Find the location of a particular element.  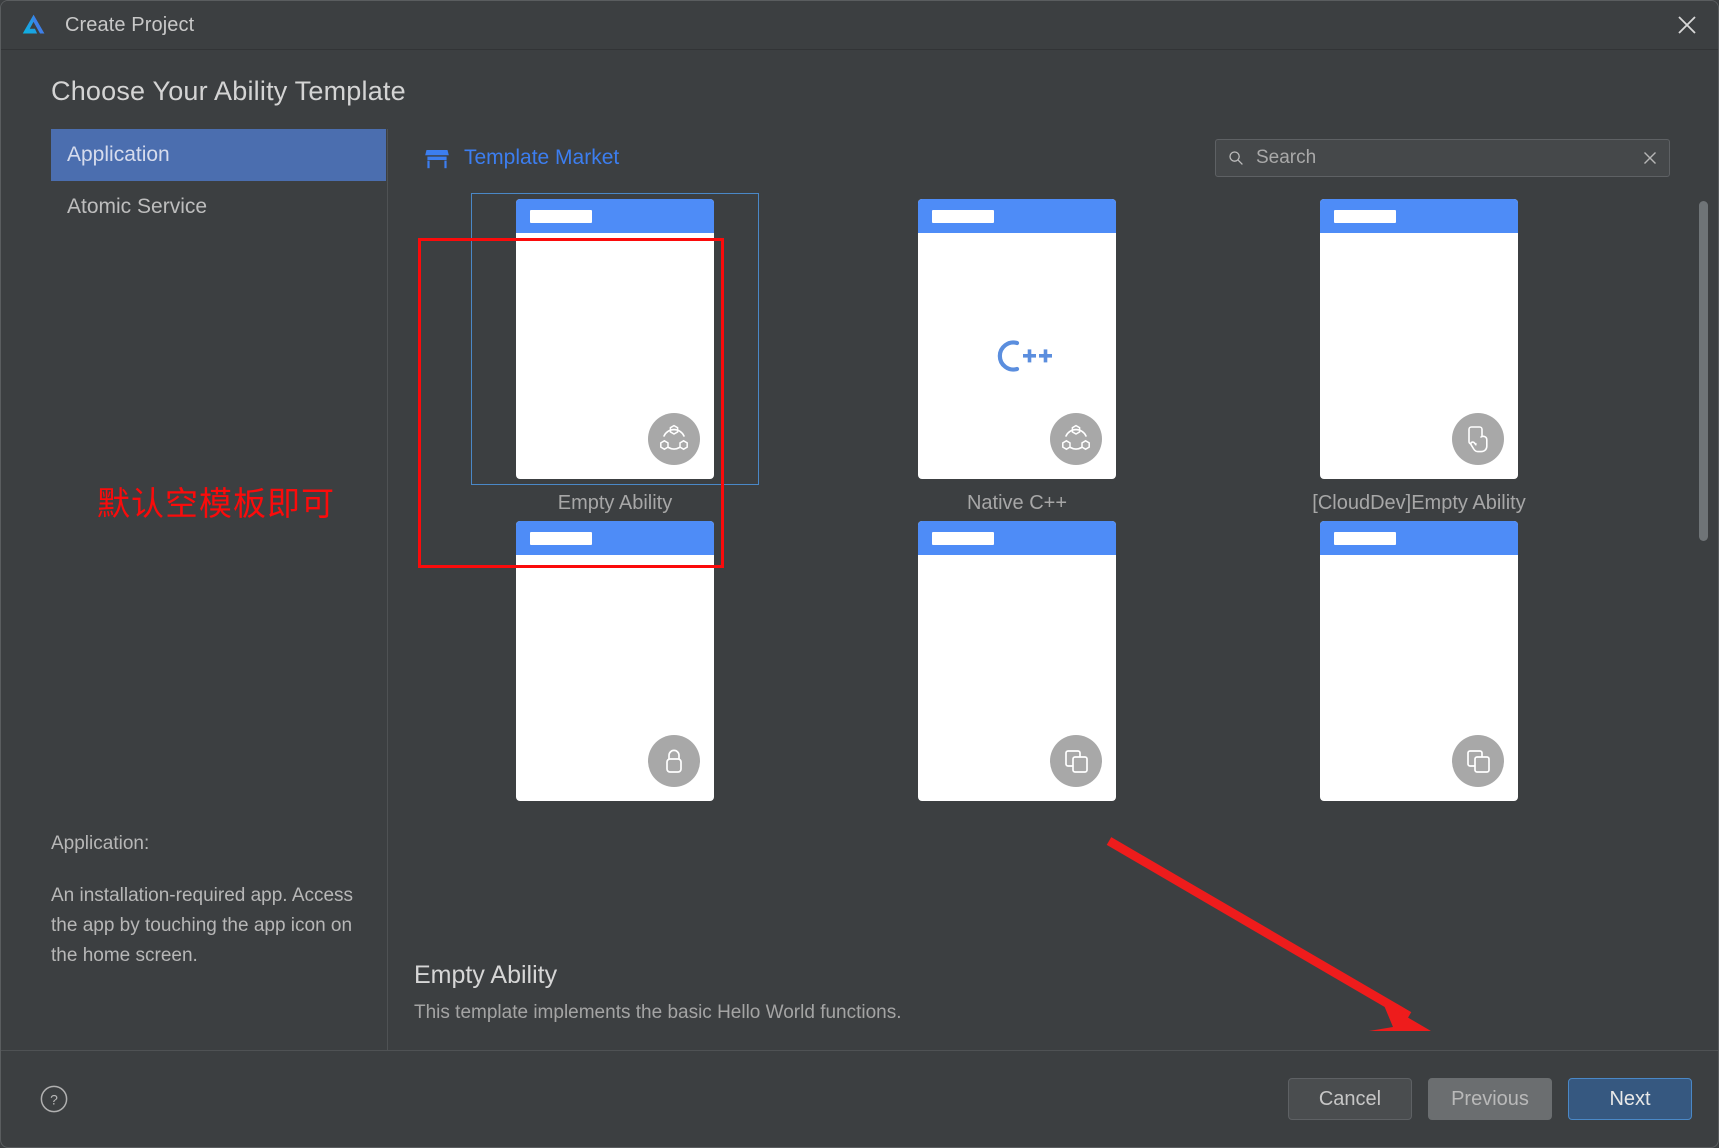

template-card-clouddev-empty-ability: [CloudDev]Empty Ability is located at coordinates (1419, 354).